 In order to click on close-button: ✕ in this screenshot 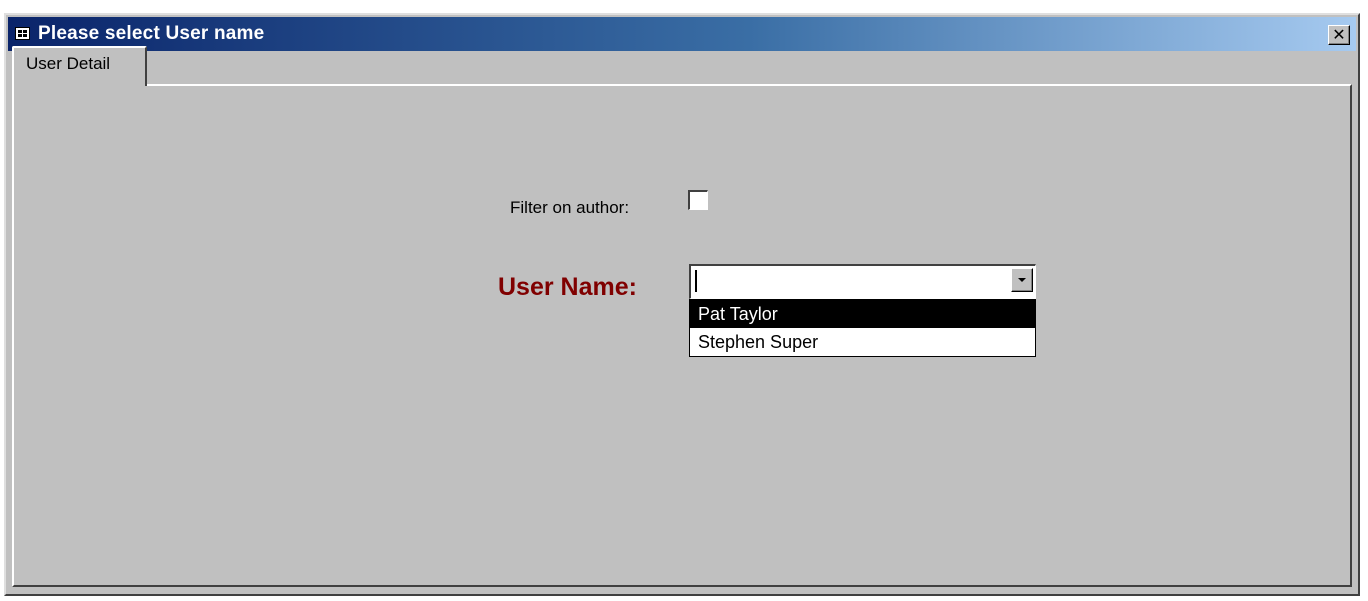, I will do `click(1339, 35)`.